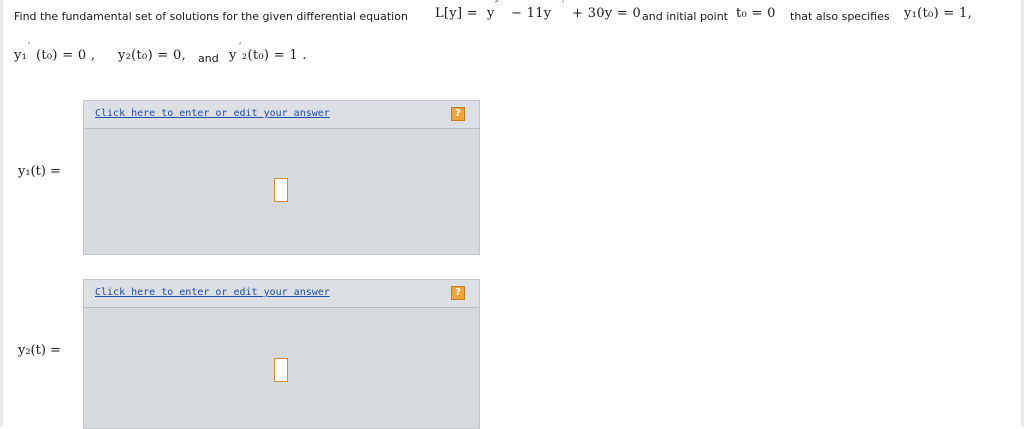  I want to click on equation-prime: ′, so click(563, 5).